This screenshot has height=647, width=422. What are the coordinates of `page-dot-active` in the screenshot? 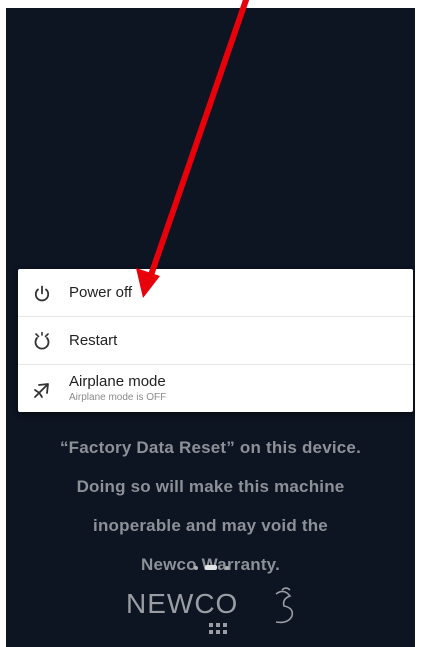 It's located at (211, 567).